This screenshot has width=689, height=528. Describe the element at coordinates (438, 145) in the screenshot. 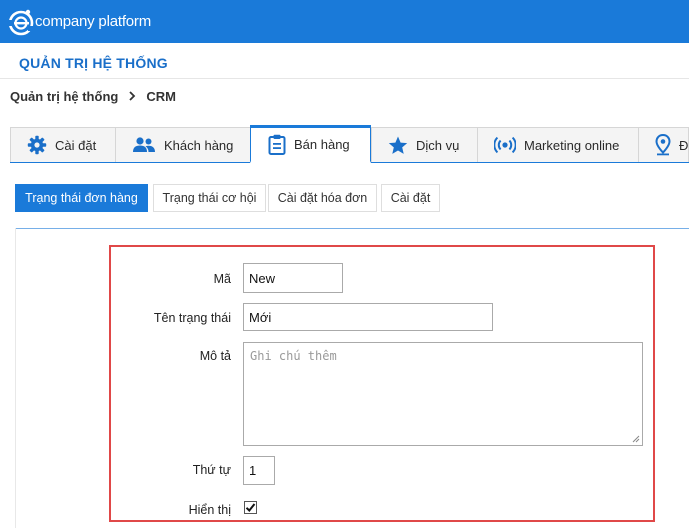

I see `tab-label: Dịch vụ` at that location.